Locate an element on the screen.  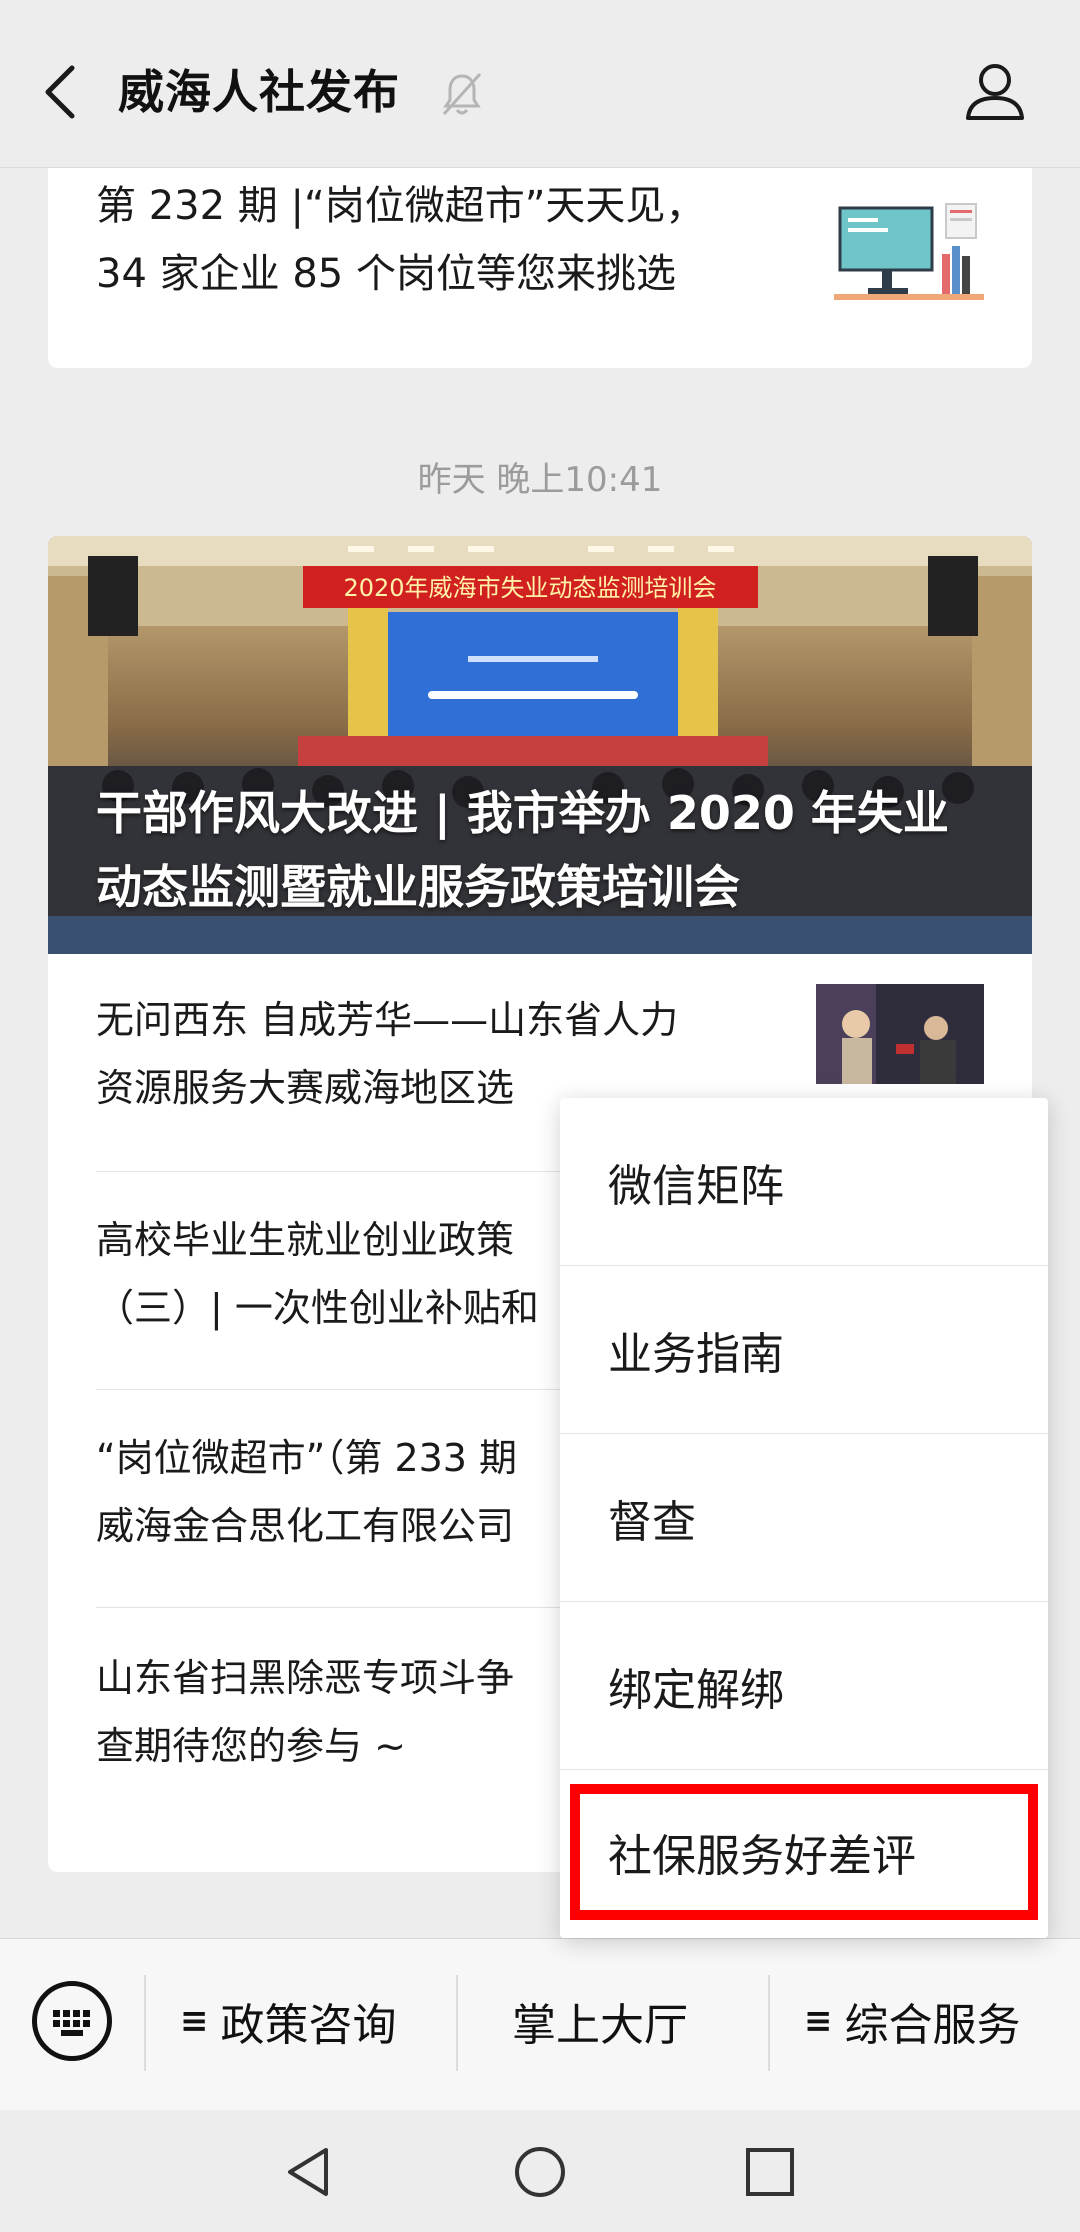
keyboard-toggle-button is located at coordinates (72, 2021).